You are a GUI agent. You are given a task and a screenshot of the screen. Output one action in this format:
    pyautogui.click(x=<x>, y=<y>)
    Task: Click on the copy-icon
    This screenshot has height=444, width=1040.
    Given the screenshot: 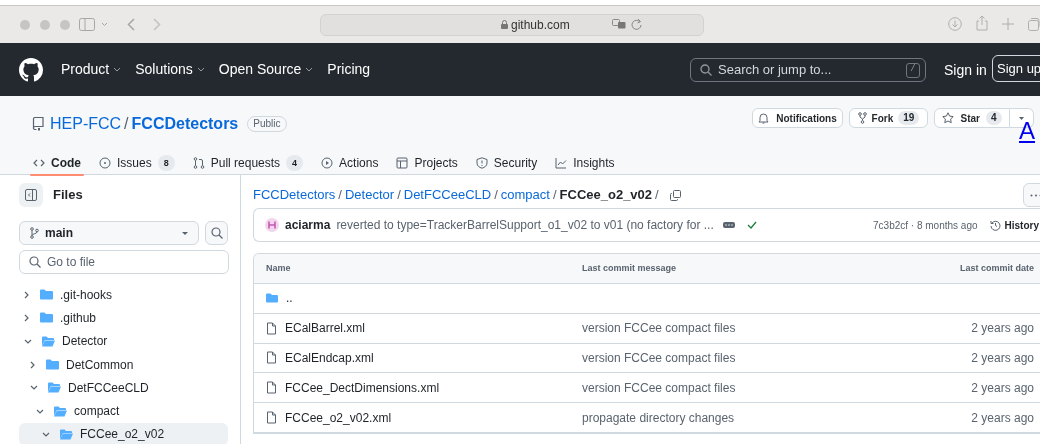 What is the action you would take?
    pyautogui.click(x=675, y=195)
    